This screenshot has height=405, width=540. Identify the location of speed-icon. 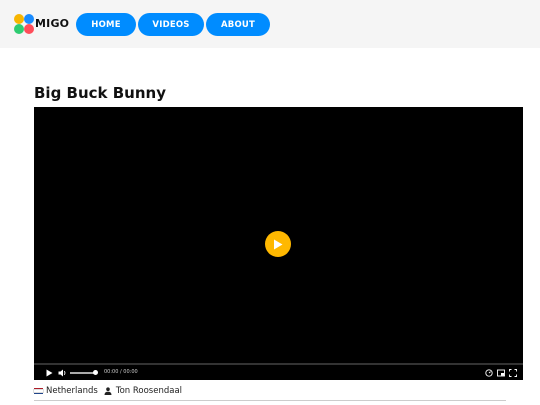
(489, 372).